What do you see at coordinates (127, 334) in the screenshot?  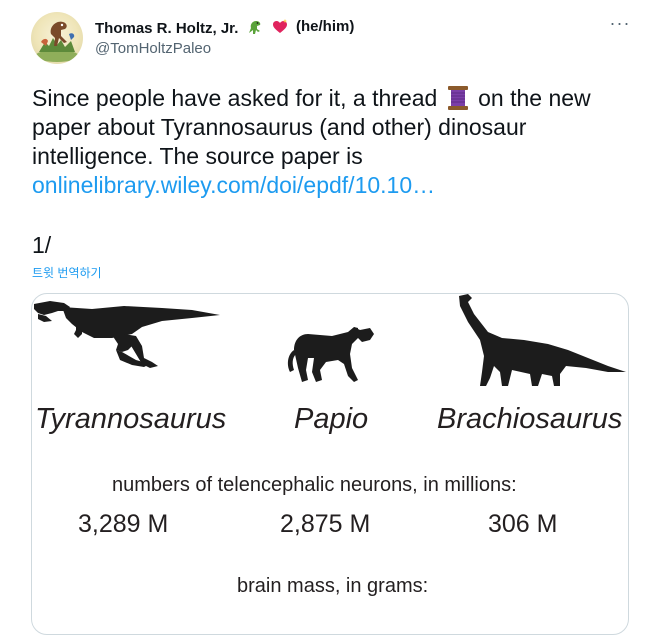 I see `tyrannosaurus-silhouette` at bounding box center [127, 334].